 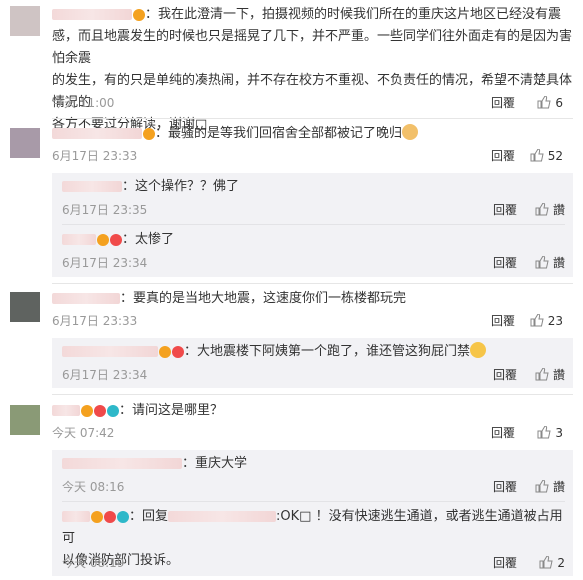 What do you see at coordinates (312, 411) in the screenshot?
I see `comment-text: ：请问这是哪里？` at bounding box center [312, 411].